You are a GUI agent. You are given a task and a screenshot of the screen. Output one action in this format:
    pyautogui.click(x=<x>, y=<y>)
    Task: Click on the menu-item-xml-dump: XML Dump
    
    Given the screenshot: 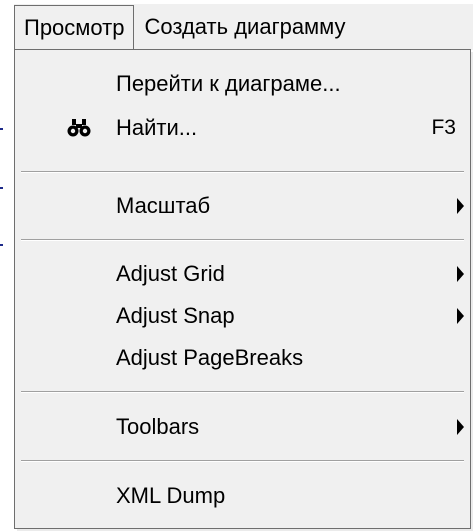 What is the action you would take?
    pyautogui.click(x=242, y=496)
    